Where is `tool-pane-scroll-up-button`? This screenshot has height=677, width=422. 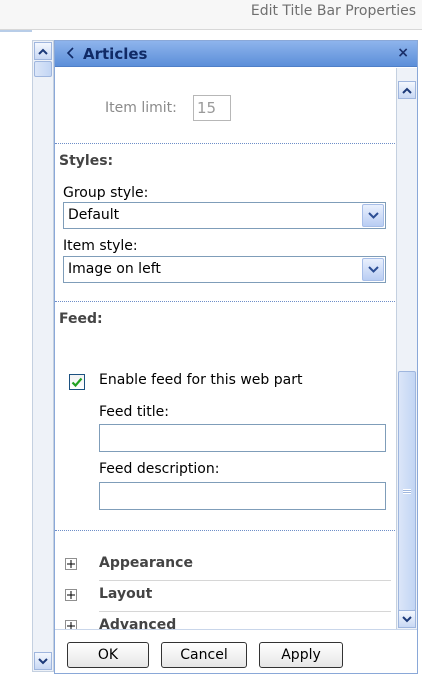
tool-pane-scroll-up-button is located at coordinates (407, 90).